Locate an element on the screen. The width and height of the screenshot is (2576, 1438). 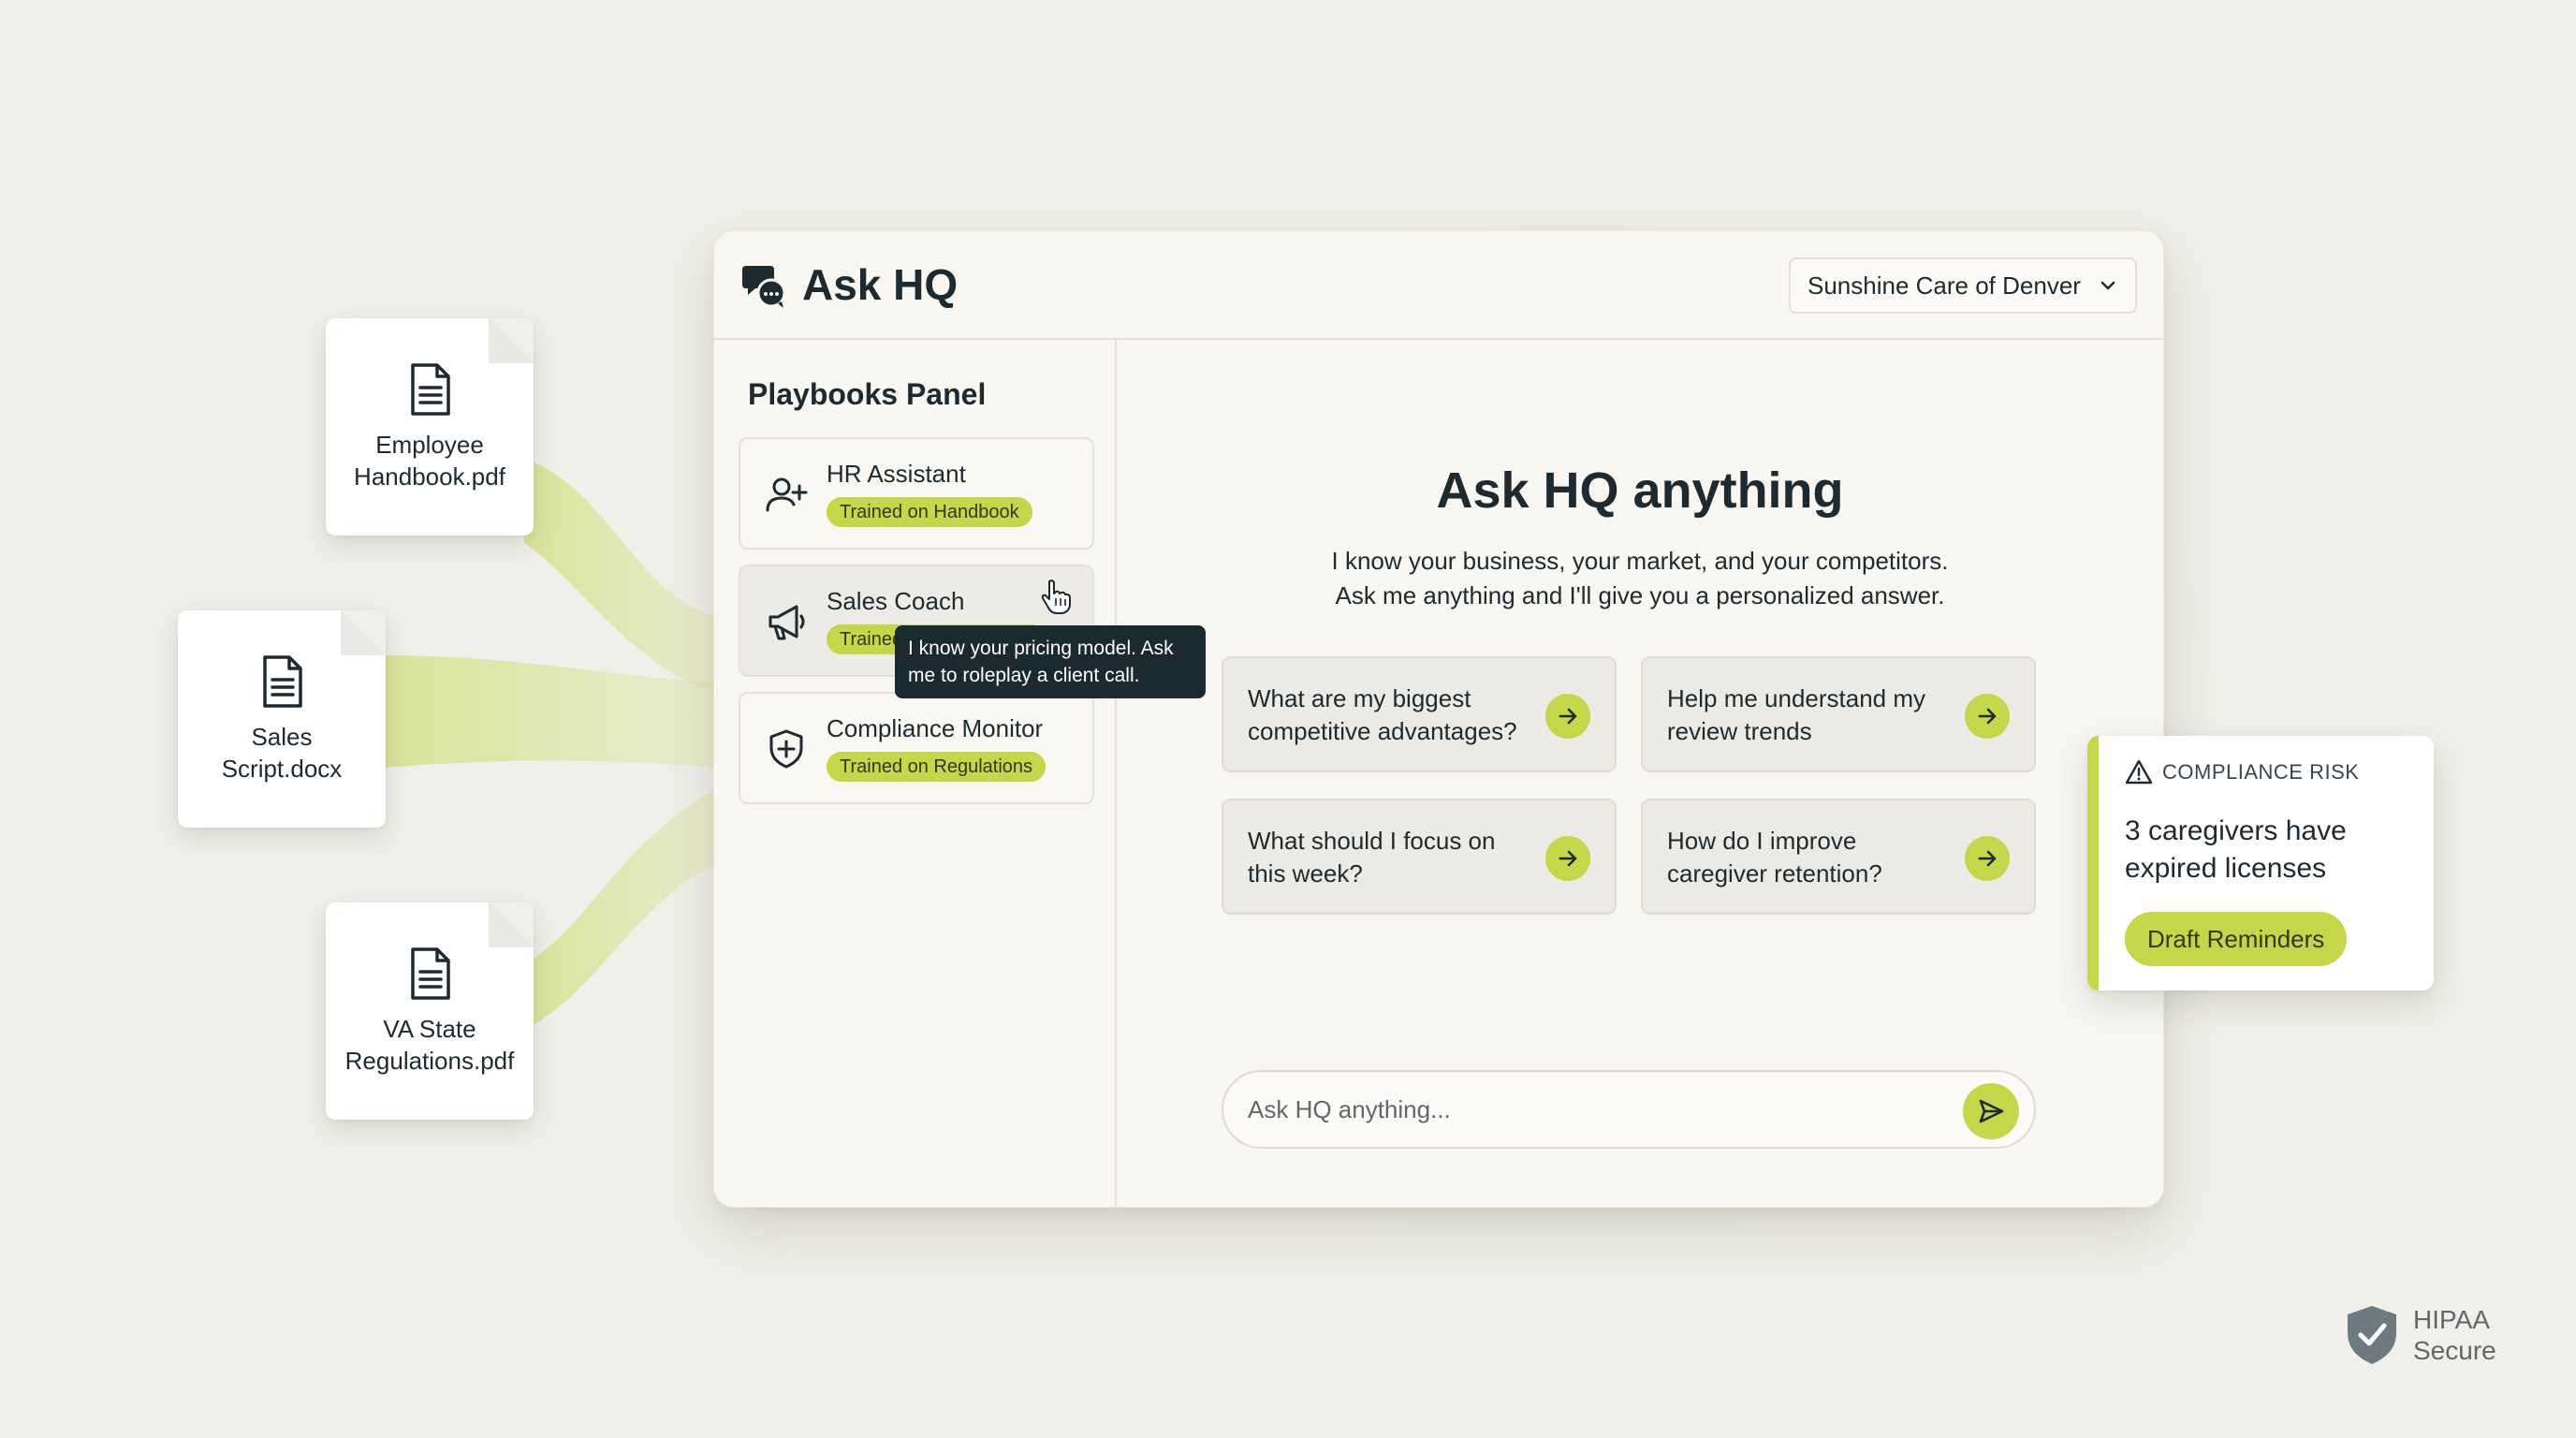
megaphone-icon is located at coordinates (786, 622).